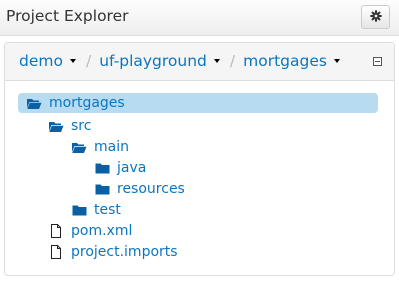 The width and height of the screenshot is (399, 282). I want to click on settings-button, so click(375, 17).